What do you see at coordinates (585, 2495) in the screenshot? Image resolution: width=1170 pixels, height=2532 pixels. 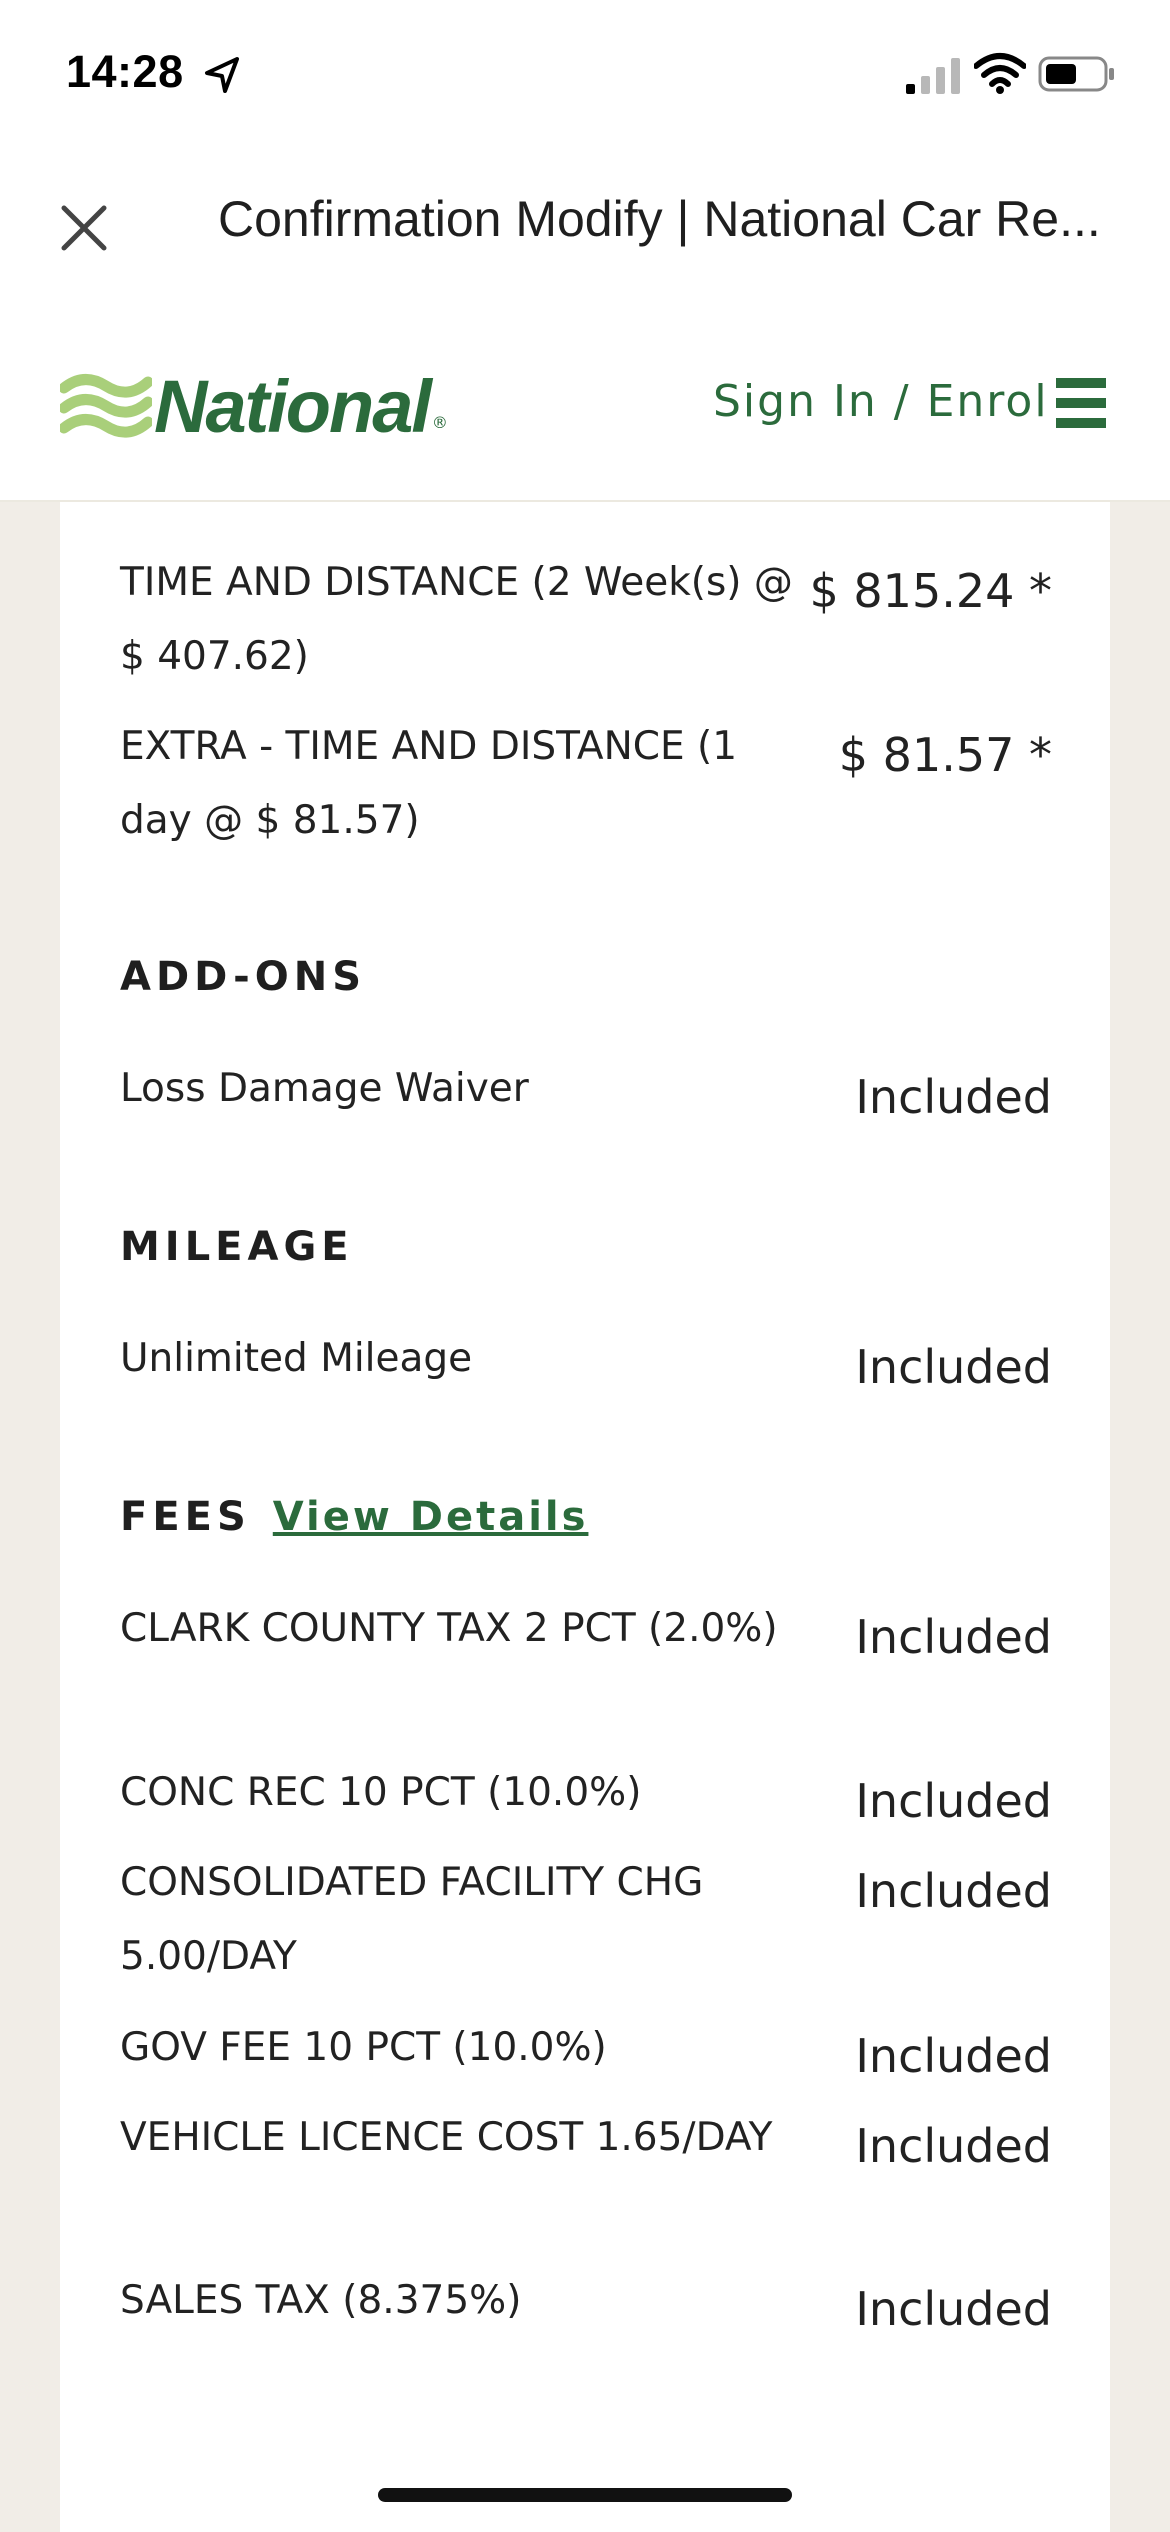 I see `home-indicator` at bounding box center [585, 2495].